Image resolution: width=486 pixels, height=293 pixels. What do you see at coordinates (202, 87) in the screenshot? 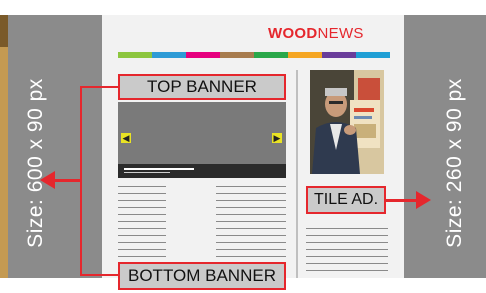
I see `top-banner: TOP BANNER` at bounding box center [202, 87].